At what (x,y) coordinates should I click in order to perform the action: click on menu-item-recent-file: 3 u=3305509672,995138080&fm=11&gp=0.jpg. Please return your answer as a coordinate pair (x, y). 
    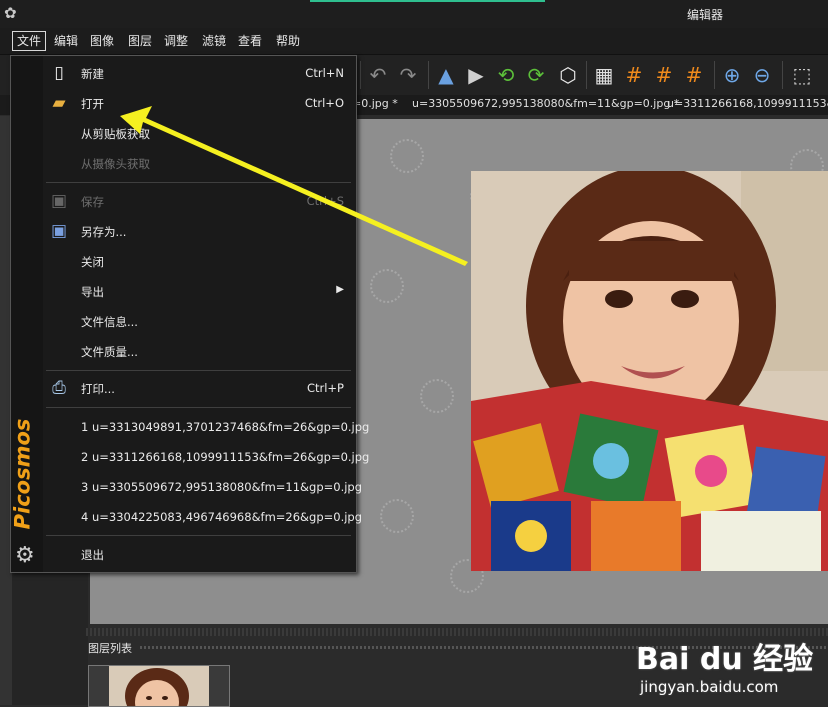
    Looking at the image, I should click on (186, 487).